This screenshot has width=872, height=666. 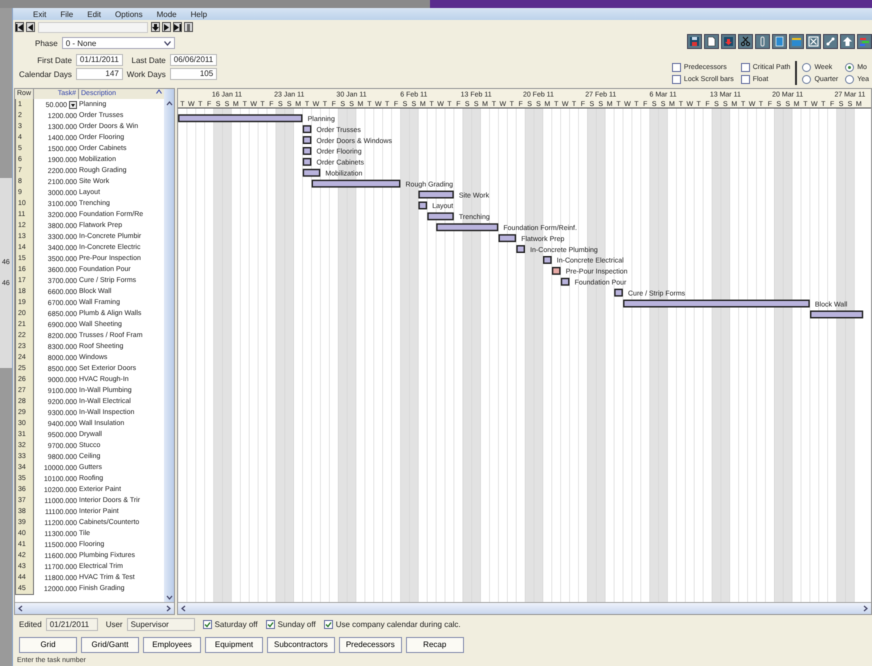 I want to click on skip-right-icon, so click(x=177, y=27).